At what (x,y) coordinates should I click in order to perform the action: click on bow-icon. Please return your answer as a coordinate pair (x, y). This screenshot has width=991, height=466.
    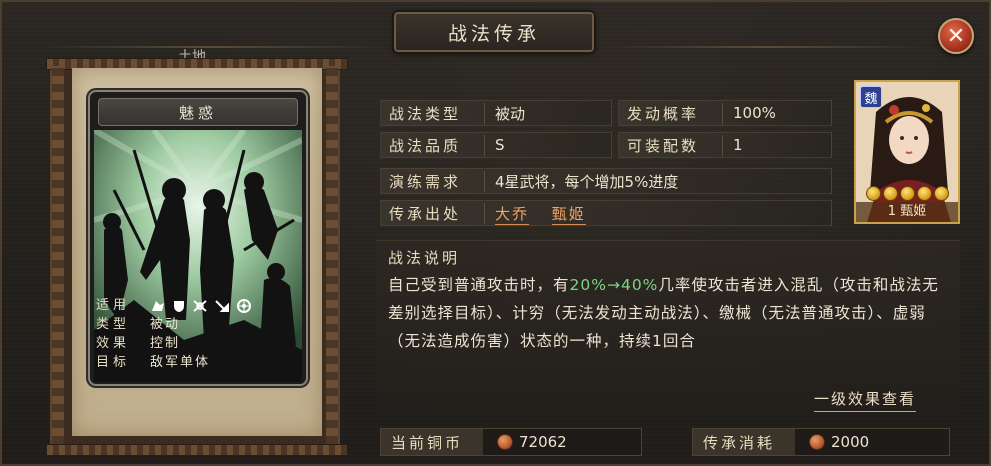
    Looking at the image, I should click on (200, 305).